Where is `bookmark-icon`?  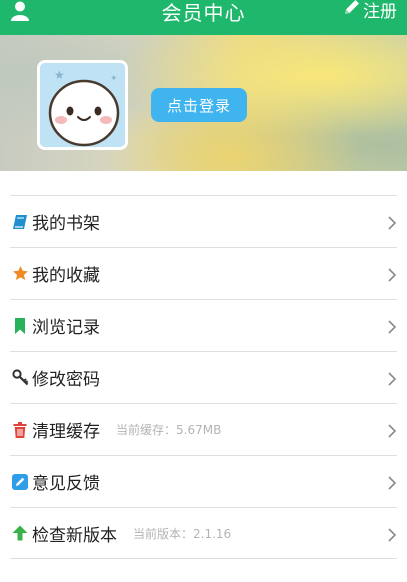 bookmark-icon is located at coordinates (20, 326).